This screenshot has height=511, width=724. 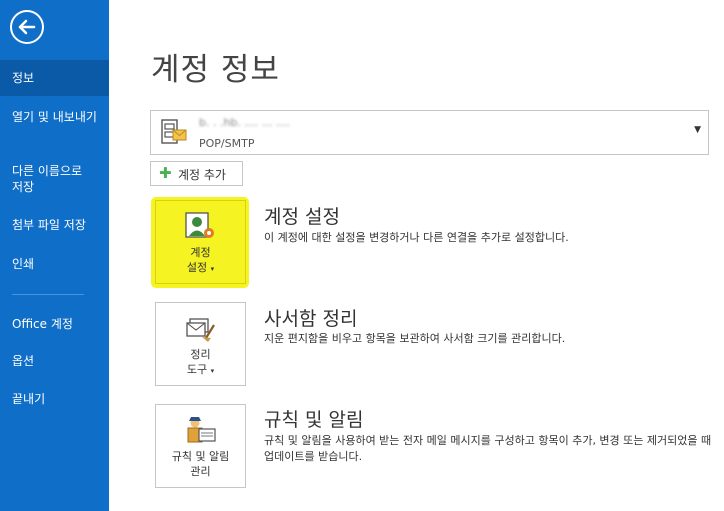 What do you see at coordinates (54, 117) in the screenshot?
I see `sidebar-item-open-export: 열기 및 내보내기` at bounding box center [54, 117].